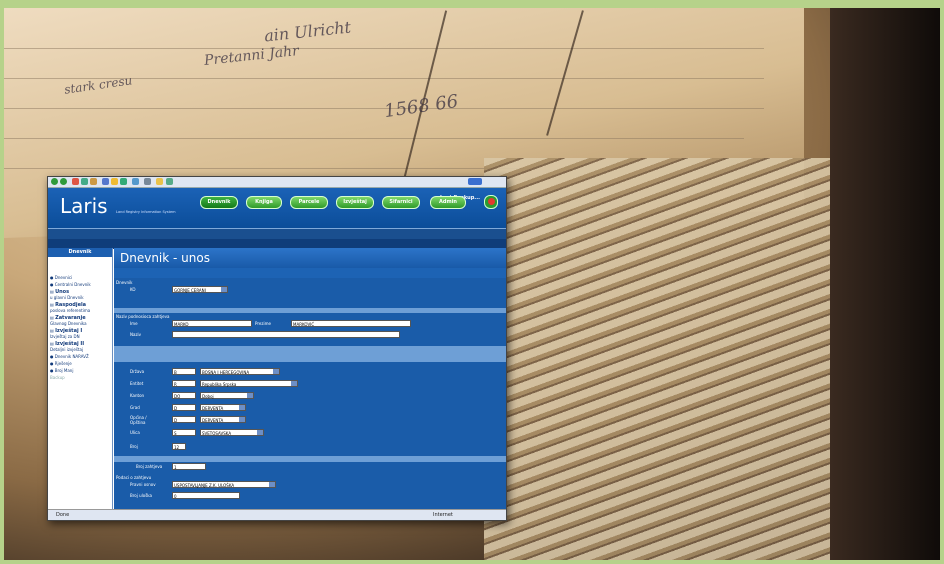 This screenshot has height=564, width=944. Describe the element at coordinates (448, 202) in the screenshot. I see `nav-admin: Admin` at that location.